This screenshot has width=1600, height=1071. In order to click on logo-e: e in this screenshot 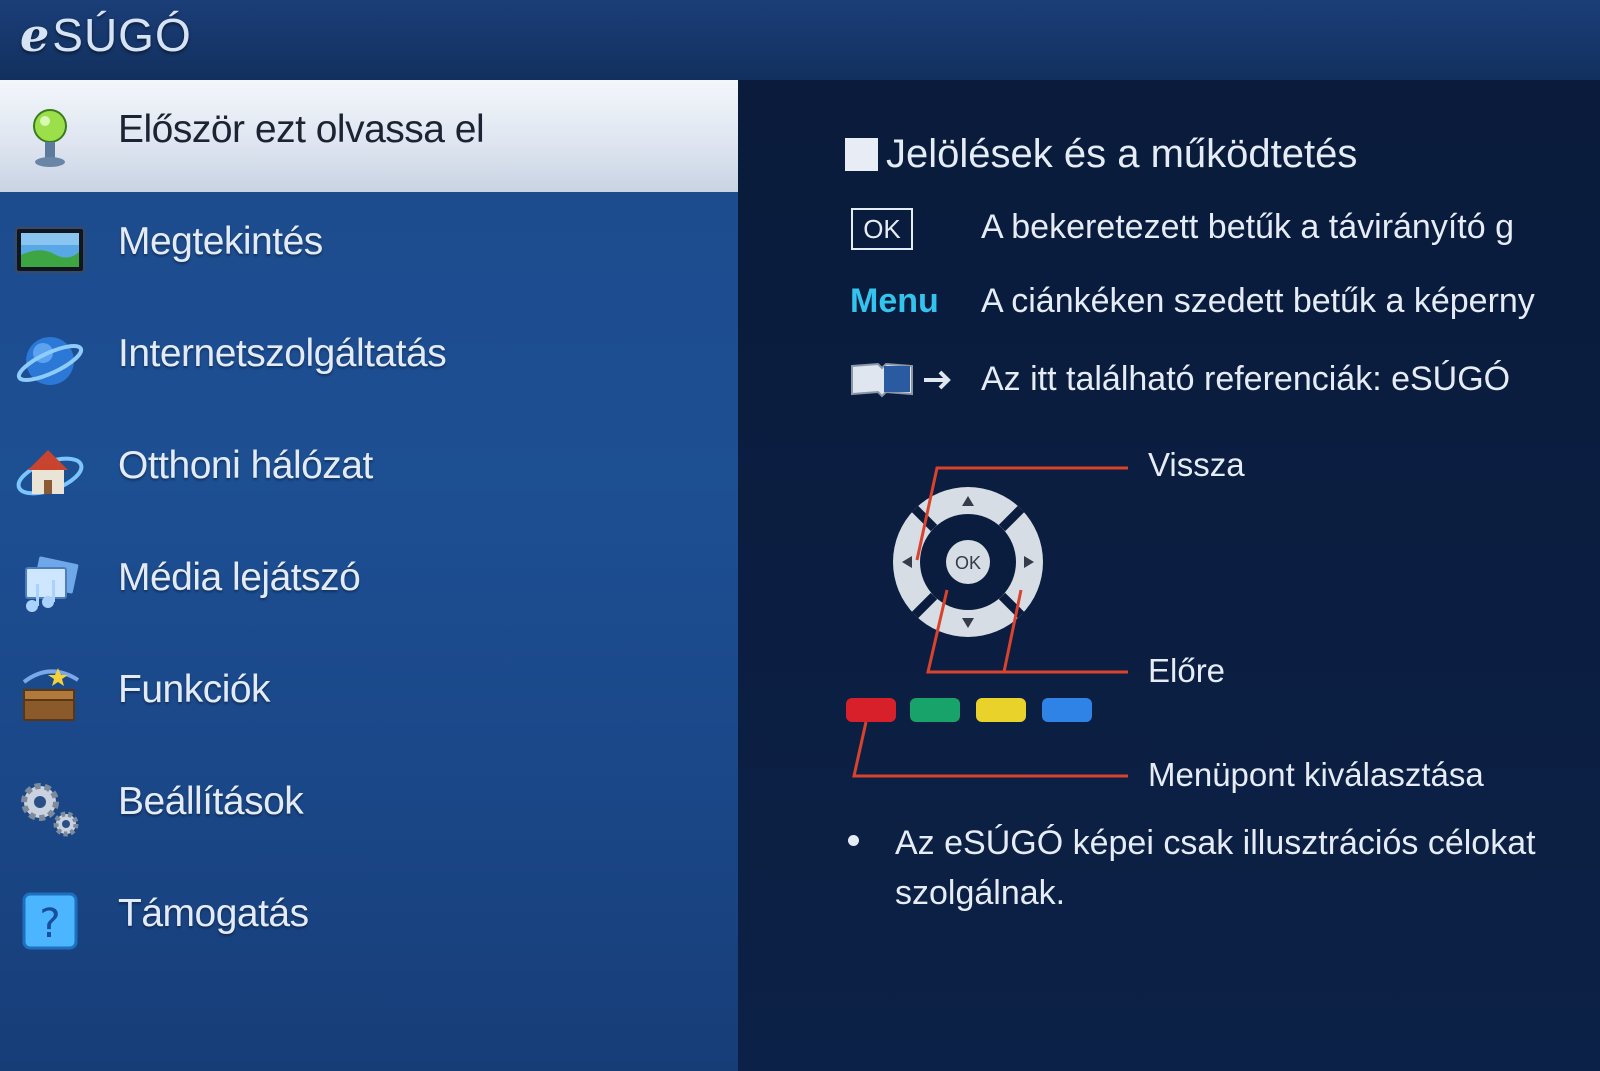, I will do `click(35, 35)`.